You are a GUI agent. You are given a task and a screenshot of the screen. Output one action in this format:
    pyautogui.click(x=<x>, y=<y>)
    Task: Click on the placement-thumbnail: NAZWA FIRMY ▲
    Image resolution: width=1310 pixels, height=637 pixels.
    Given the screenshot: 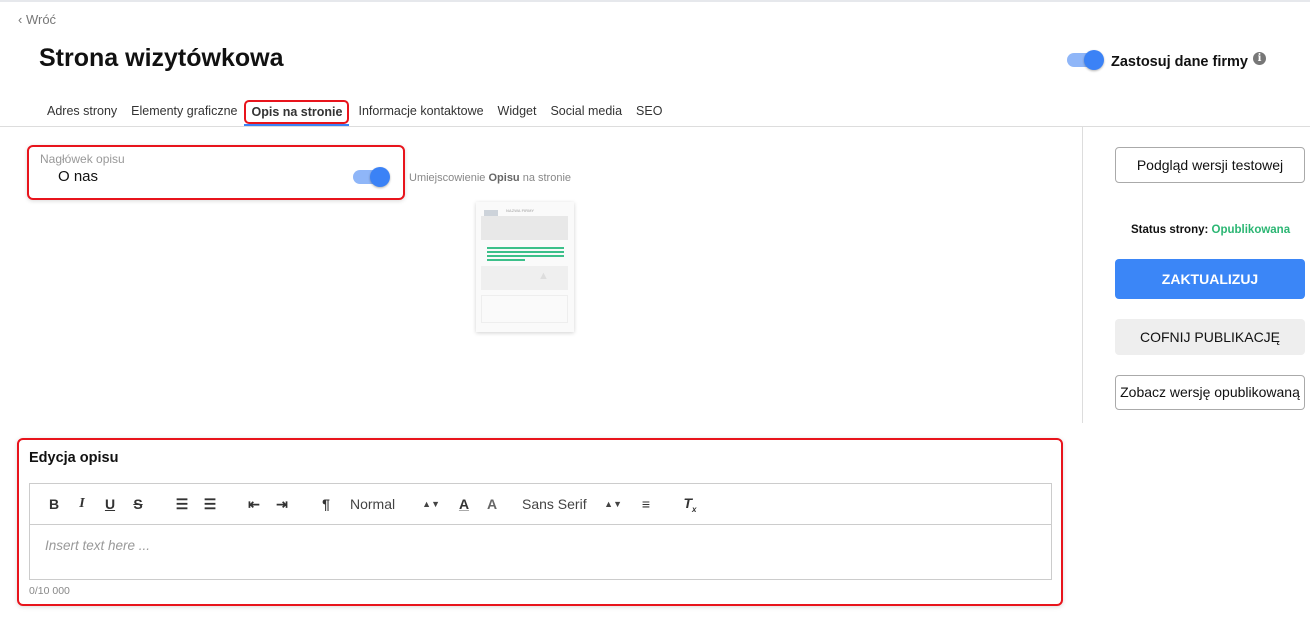 What is the action you would take?
    pyautogui.click(x=525, y=267)
    